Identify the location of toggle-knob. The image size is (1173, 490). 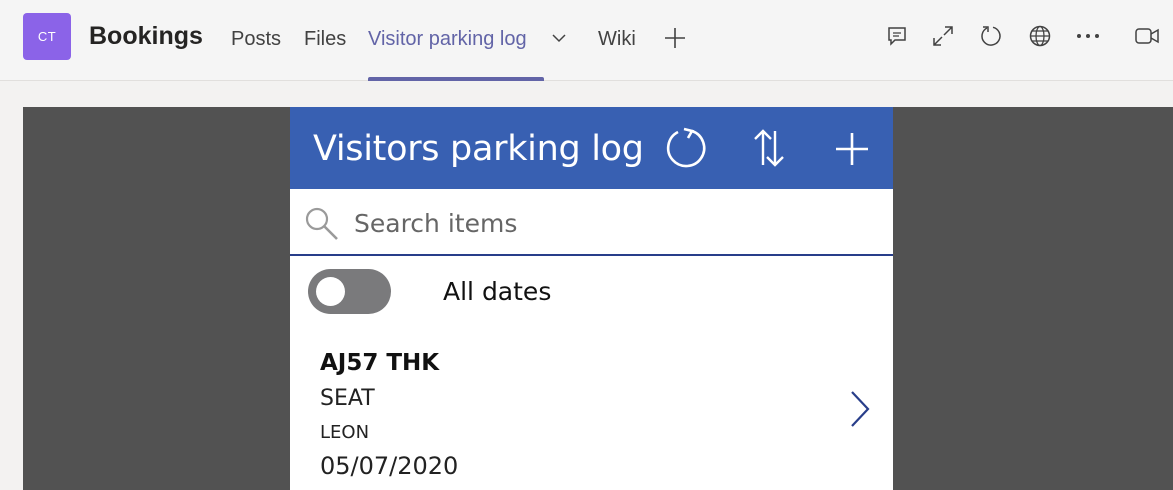
(330, 291).